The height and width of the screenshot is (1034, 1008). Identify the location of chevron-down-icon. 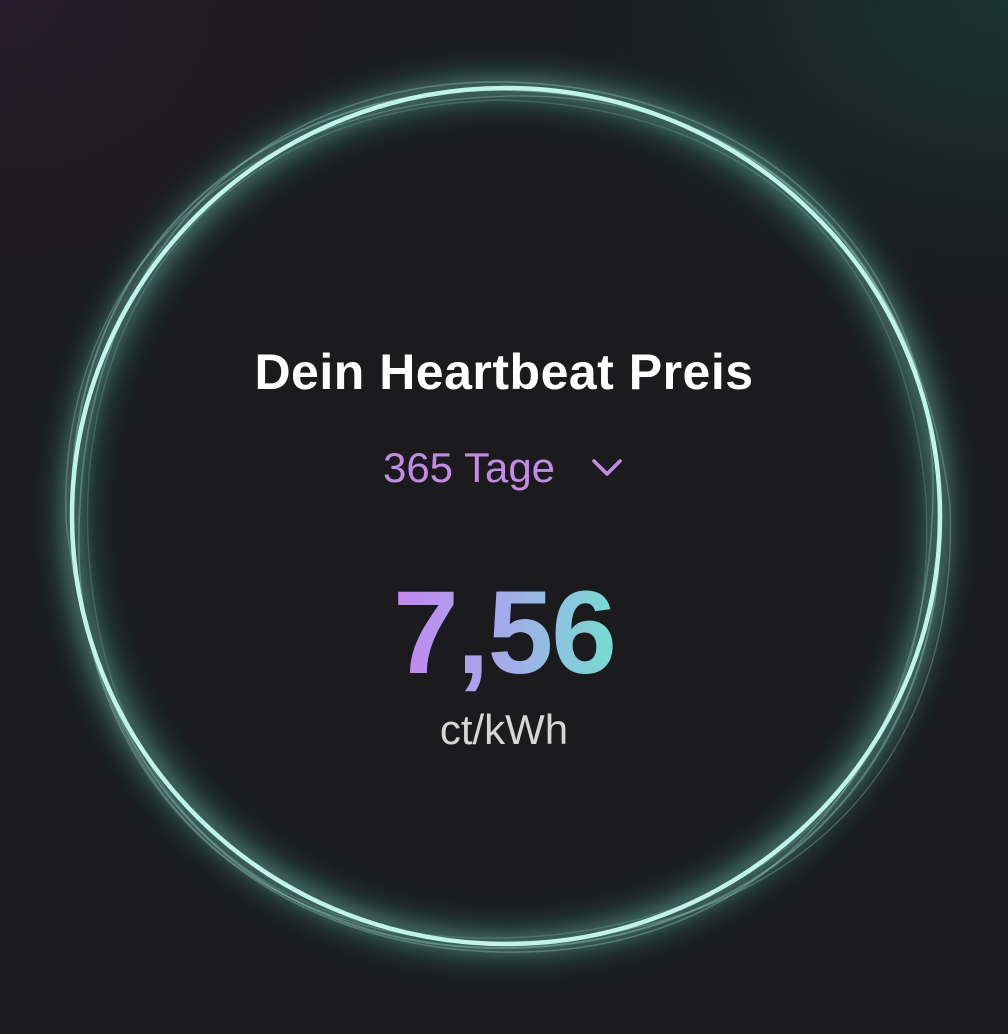
(607, 467).